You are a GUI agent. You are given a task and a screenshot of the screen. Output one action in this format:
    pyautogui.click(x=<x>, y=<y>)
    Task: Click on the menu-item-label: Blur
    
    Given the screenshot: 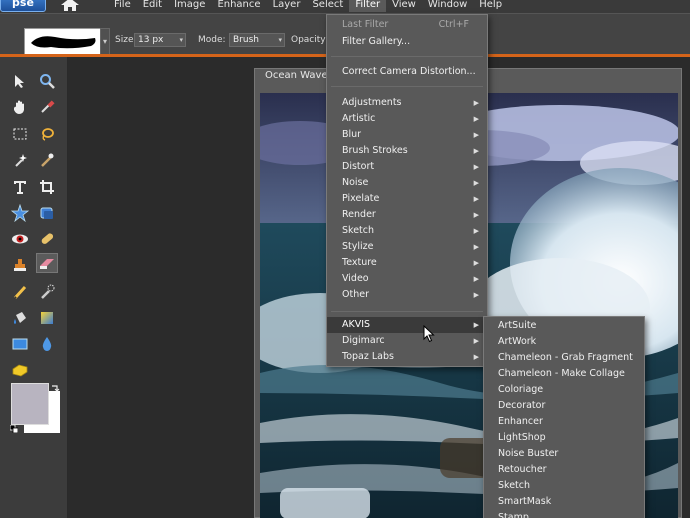 What is the action you would take?
    pyautogui.click(x=352, y=134)
    